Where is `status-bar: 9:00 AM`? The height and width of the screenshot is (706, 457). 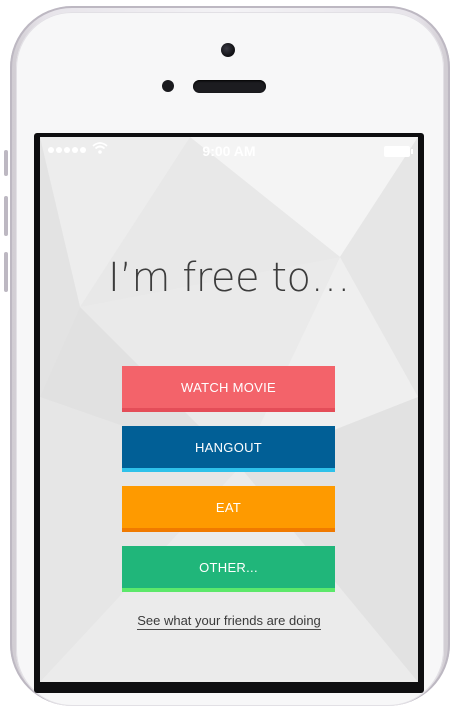
status-bar: 9:00 AM is located at coordinates (229, 150).